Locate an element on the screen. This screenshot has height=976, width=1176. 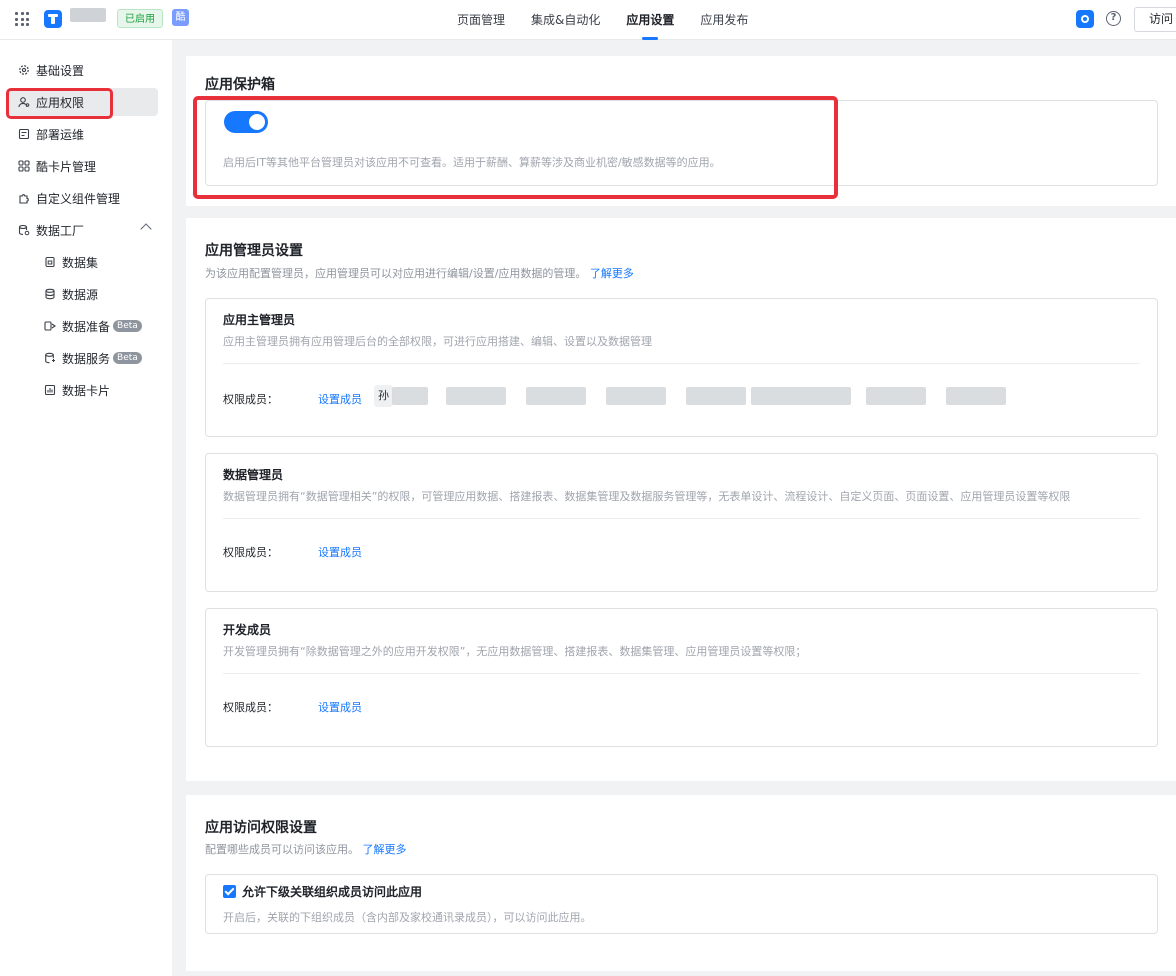
data-factory-icon is located at coordinates (24, 230).